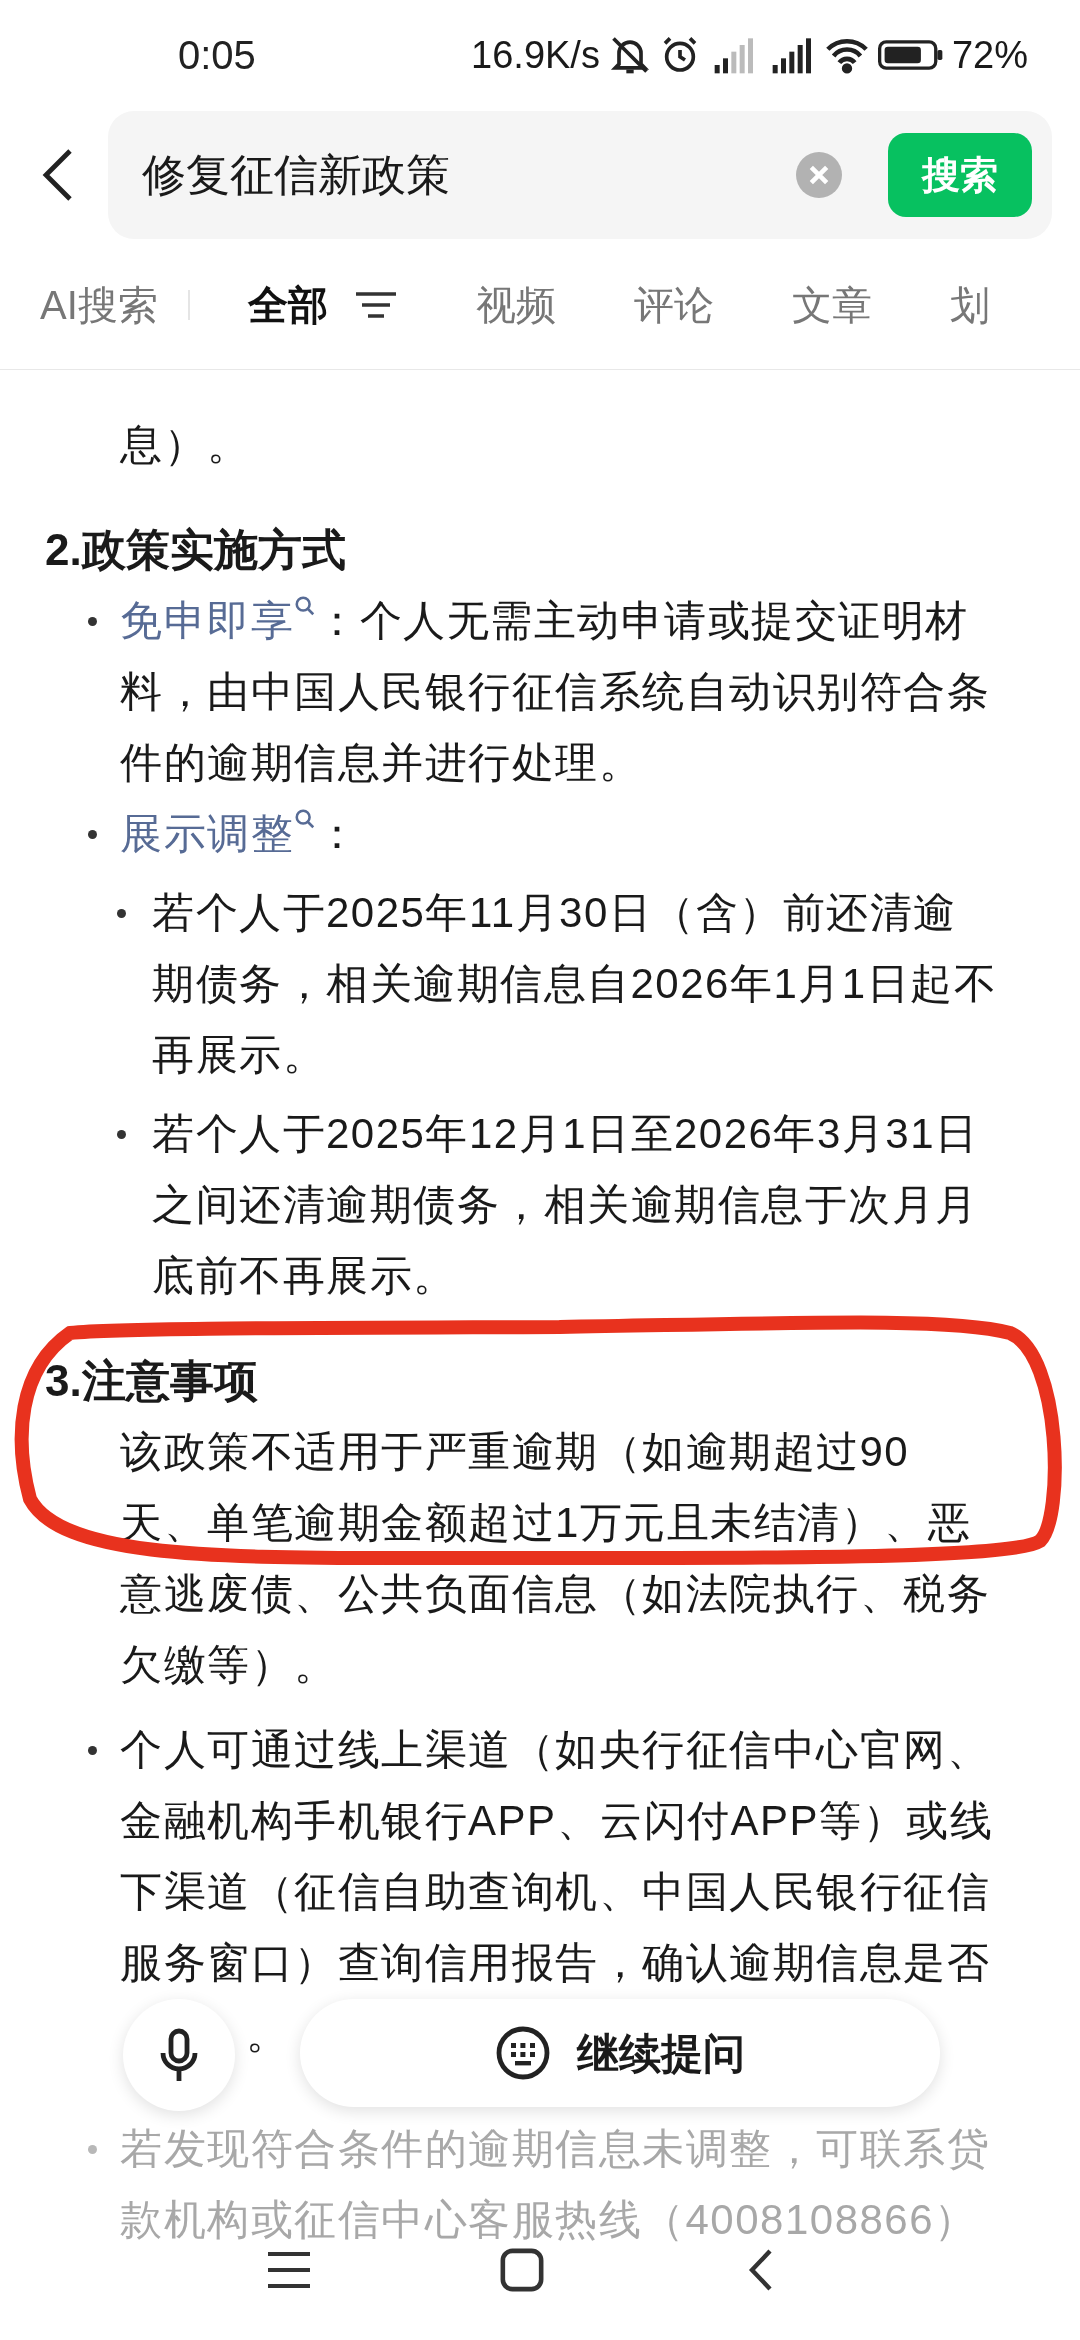  What do you see at coordinates (169, 1381) in the screenshot?
I see `section-heading: 注意事项` at bounding box center [169, 1381].